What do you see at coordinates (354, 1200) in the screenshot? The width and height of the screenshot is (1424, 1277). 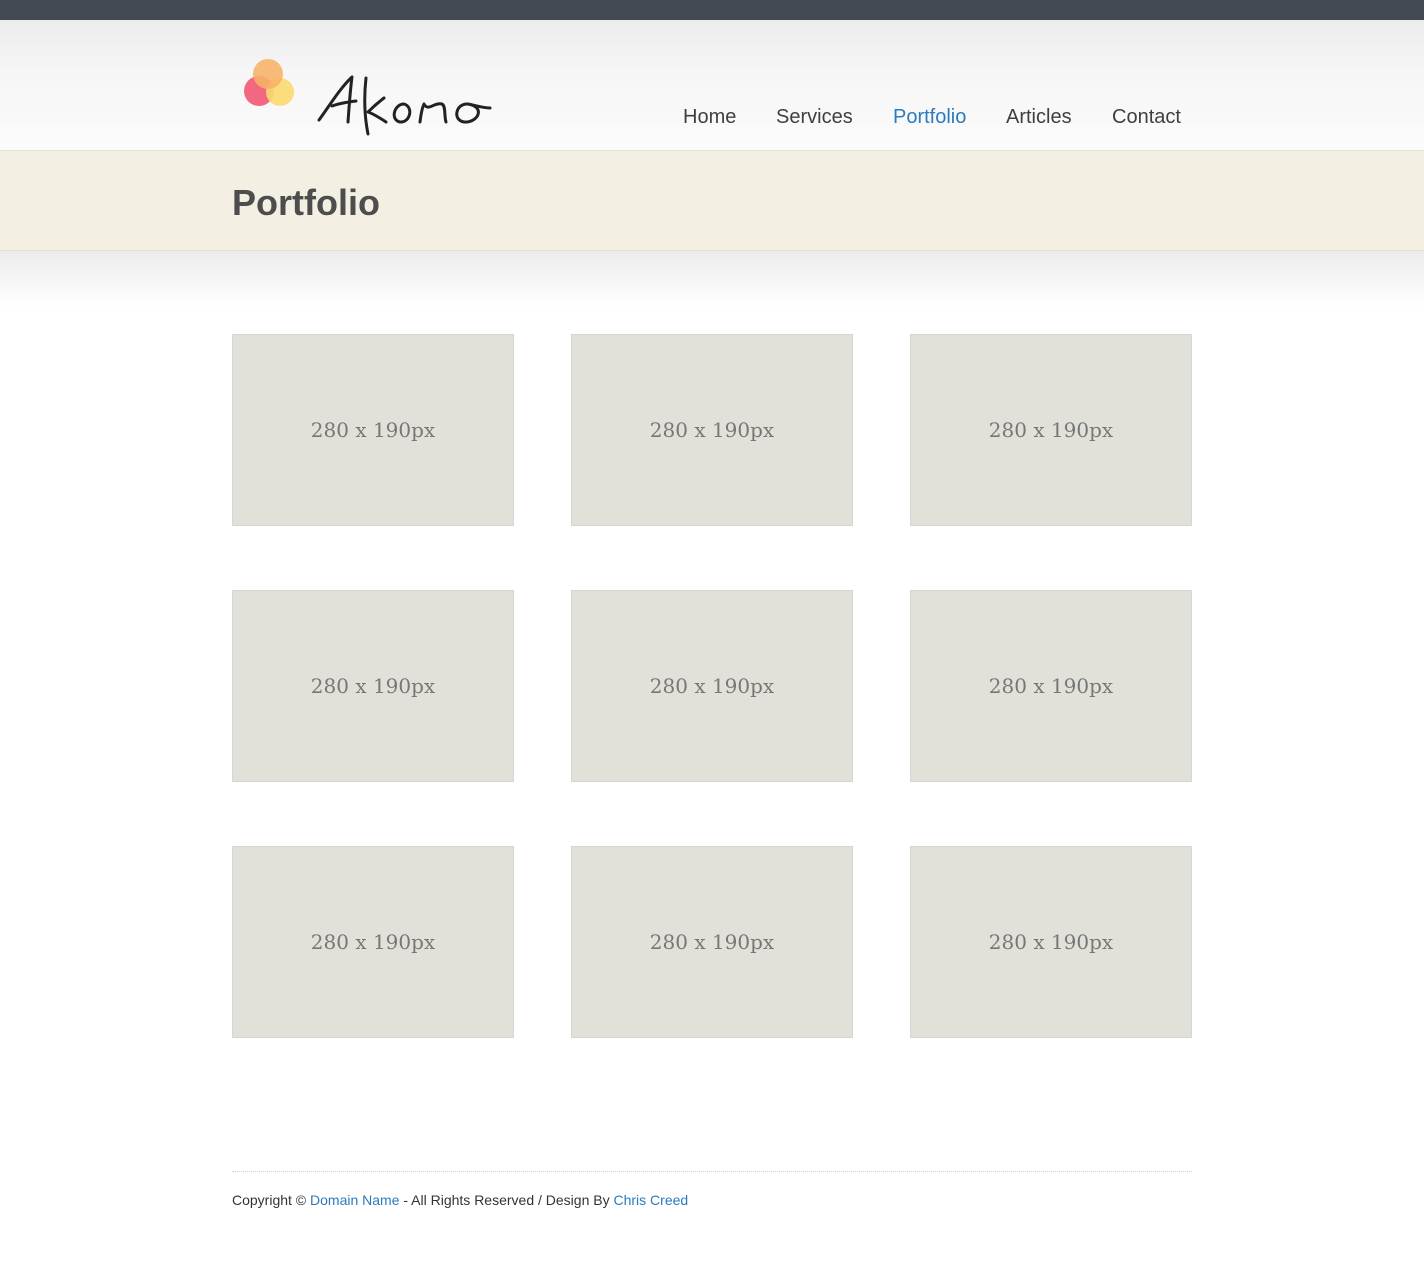 I see `domain-name-link: Domain Name` at bounding box center [354, 1200].